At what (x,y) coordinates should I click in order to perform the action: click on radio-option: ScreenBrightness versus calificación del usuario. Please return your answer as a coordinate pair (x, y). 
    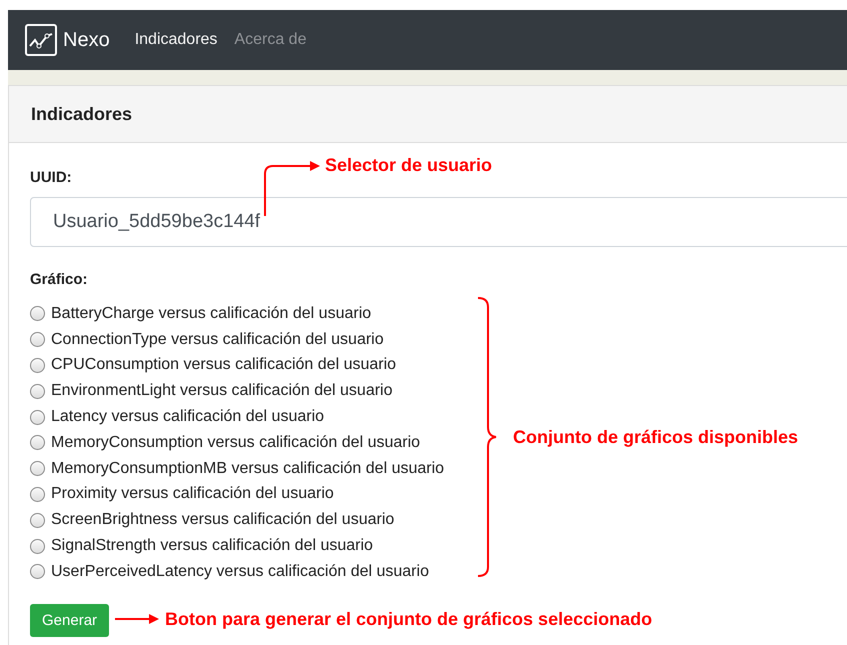
    Looking at the image, I should click on (237, 520).